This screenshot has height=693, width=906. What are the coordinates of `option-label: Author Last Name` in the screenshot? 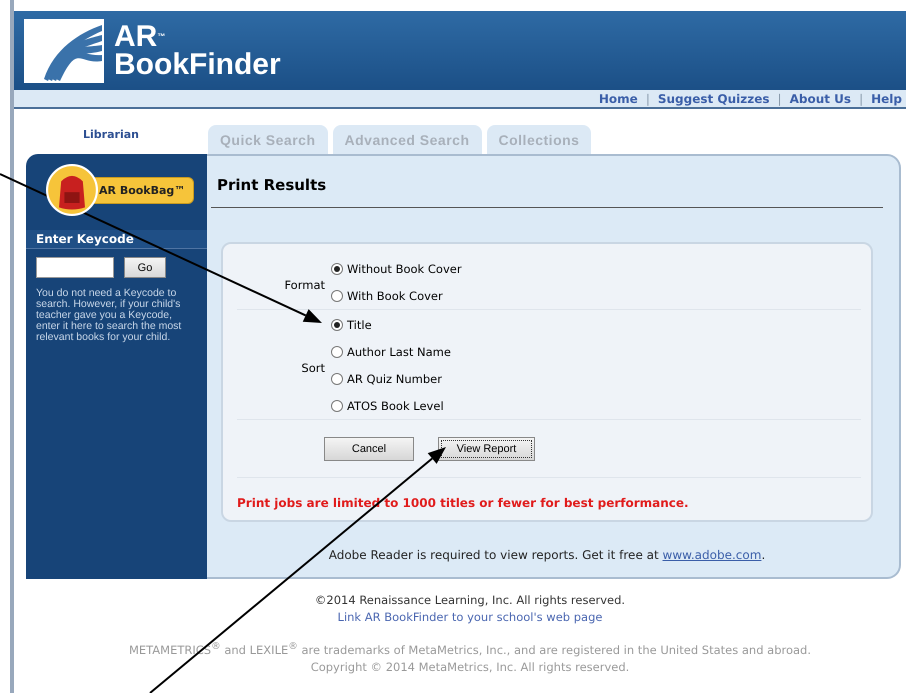 It's located at (399, 352).